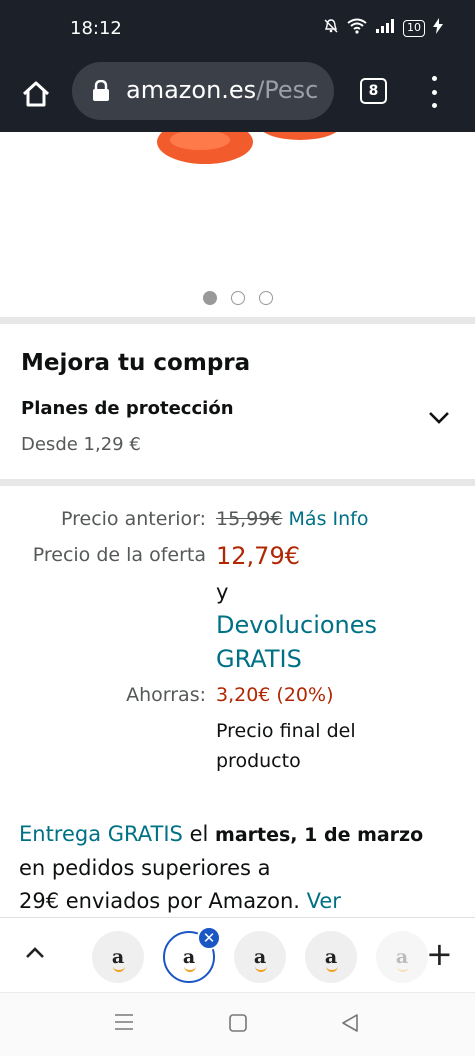  Describe the element at coordinates (438, 28) in the screenshot. I see `charging-icon` at that location.